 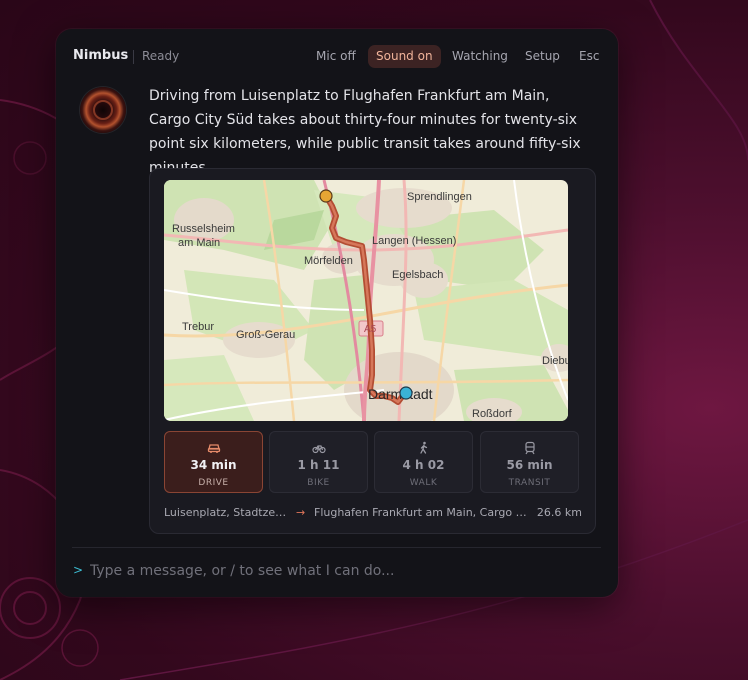 I want to click on app-name: Nimbus, so click(x=101, y=55).